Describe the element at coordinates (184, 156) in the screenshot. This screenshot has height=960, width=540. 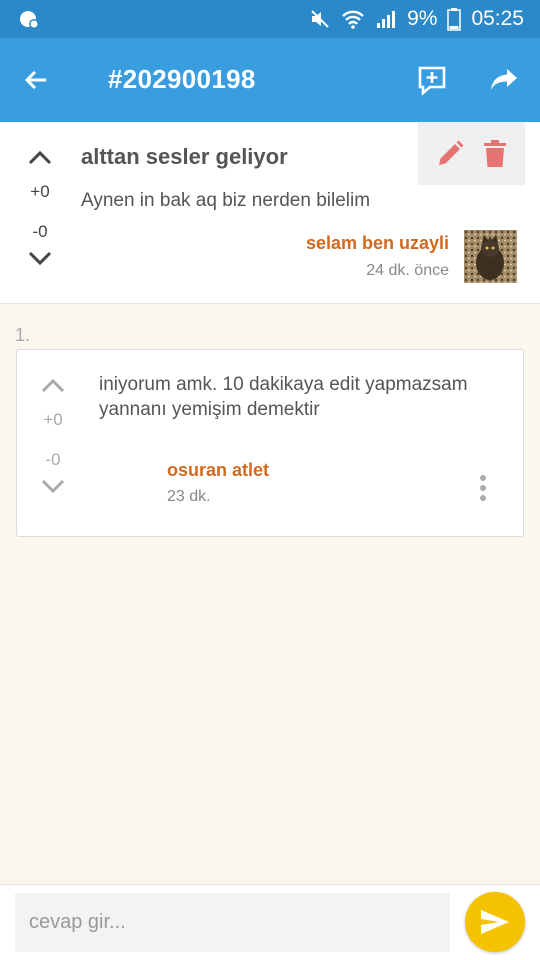
I see `post-title: alttan sesler geliyor` at that location.